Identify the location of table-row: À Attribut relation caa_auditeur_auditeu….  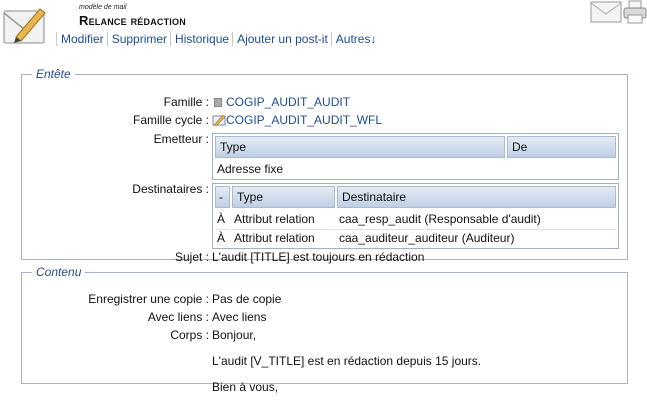
(415, 237).